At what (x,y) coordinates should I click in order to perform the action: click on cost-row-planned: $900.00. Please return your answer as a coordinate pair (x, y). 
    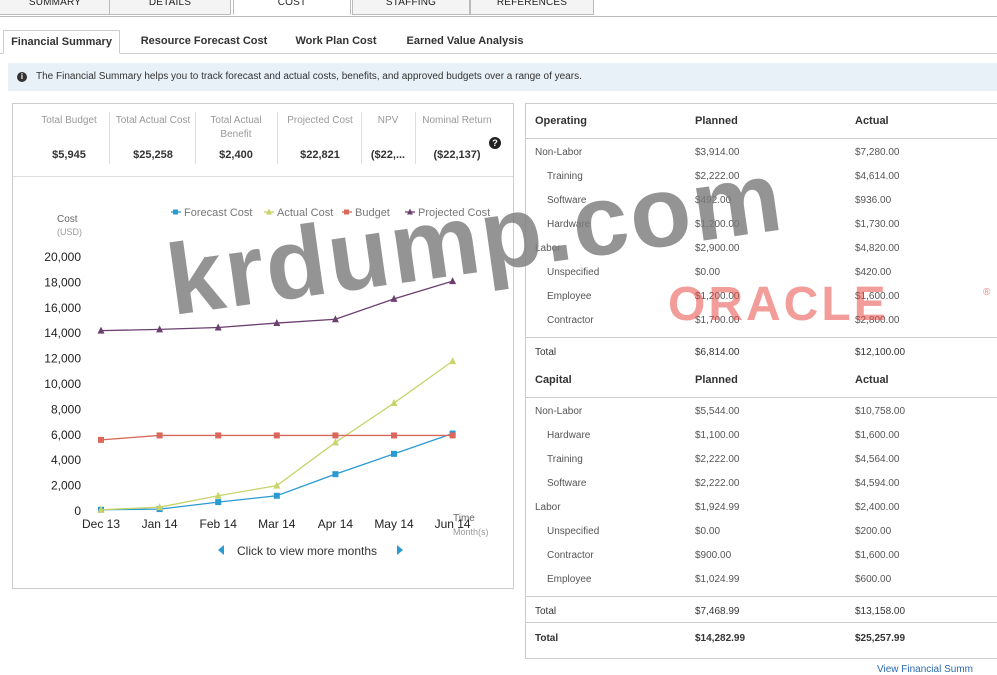
    Looking at the image, I should click on (713, 555).